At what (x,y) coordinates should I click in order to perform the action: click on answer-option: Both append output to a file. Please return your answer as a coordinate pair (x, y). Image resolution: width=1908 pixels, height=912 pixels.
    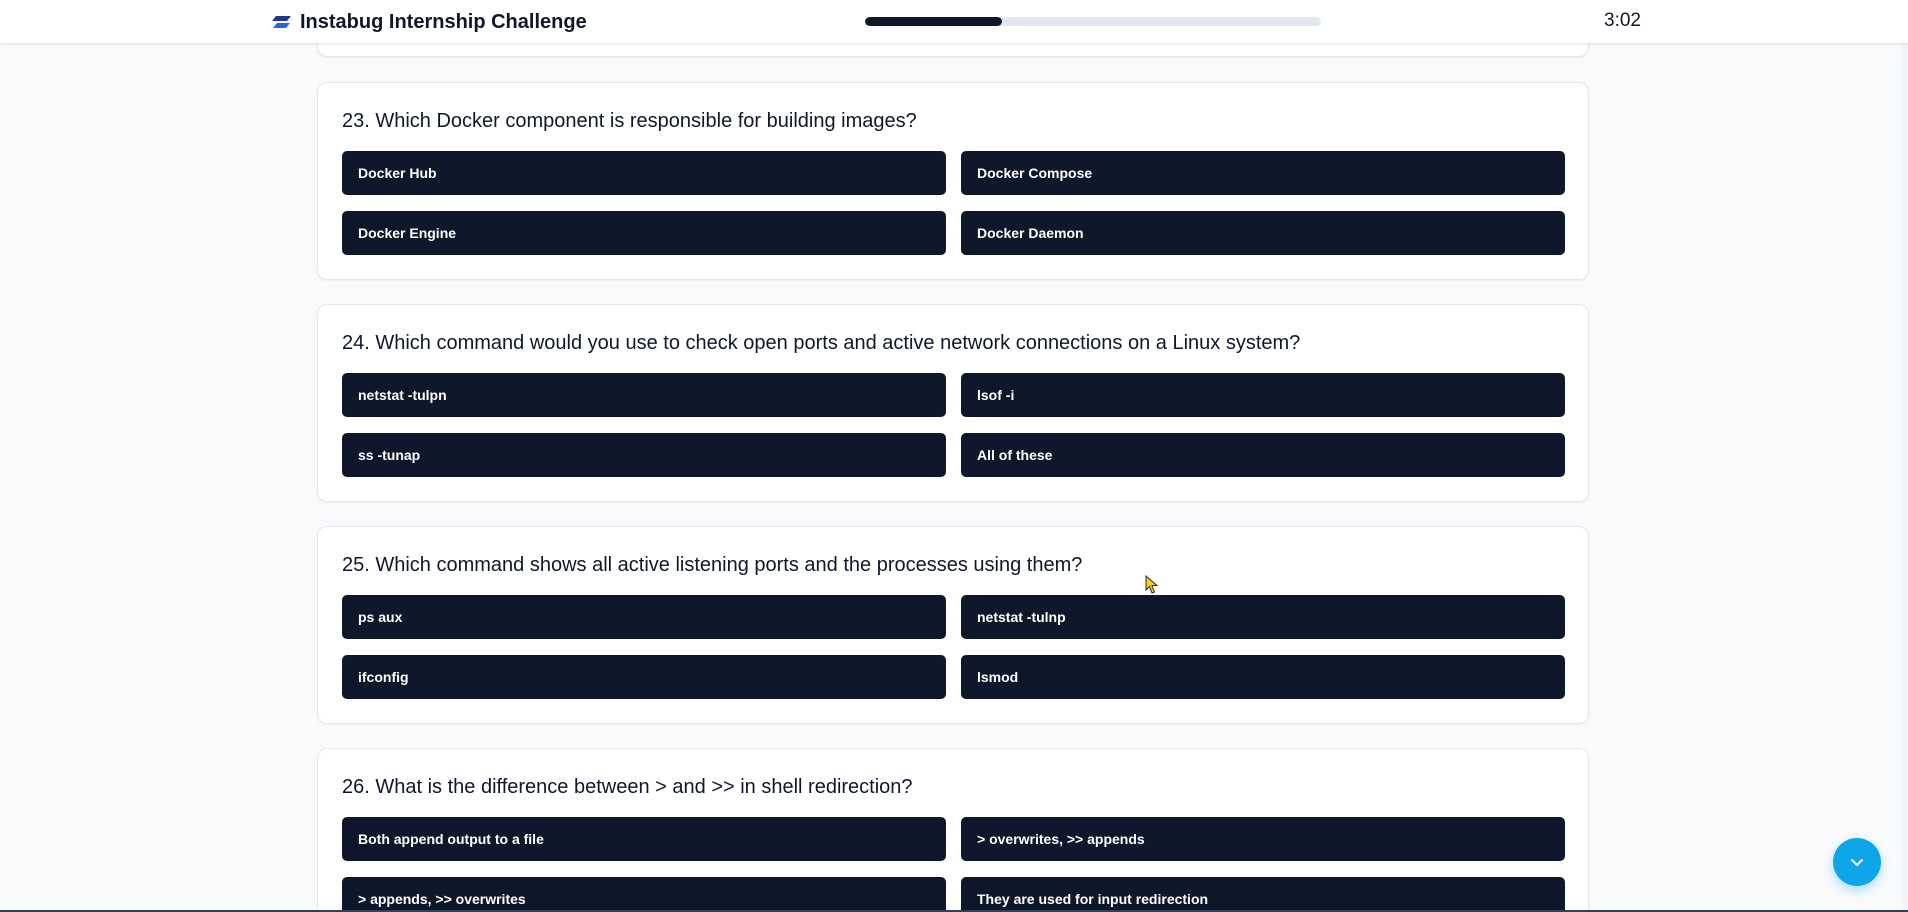
    Looking at the image, I should click on (644, 839).